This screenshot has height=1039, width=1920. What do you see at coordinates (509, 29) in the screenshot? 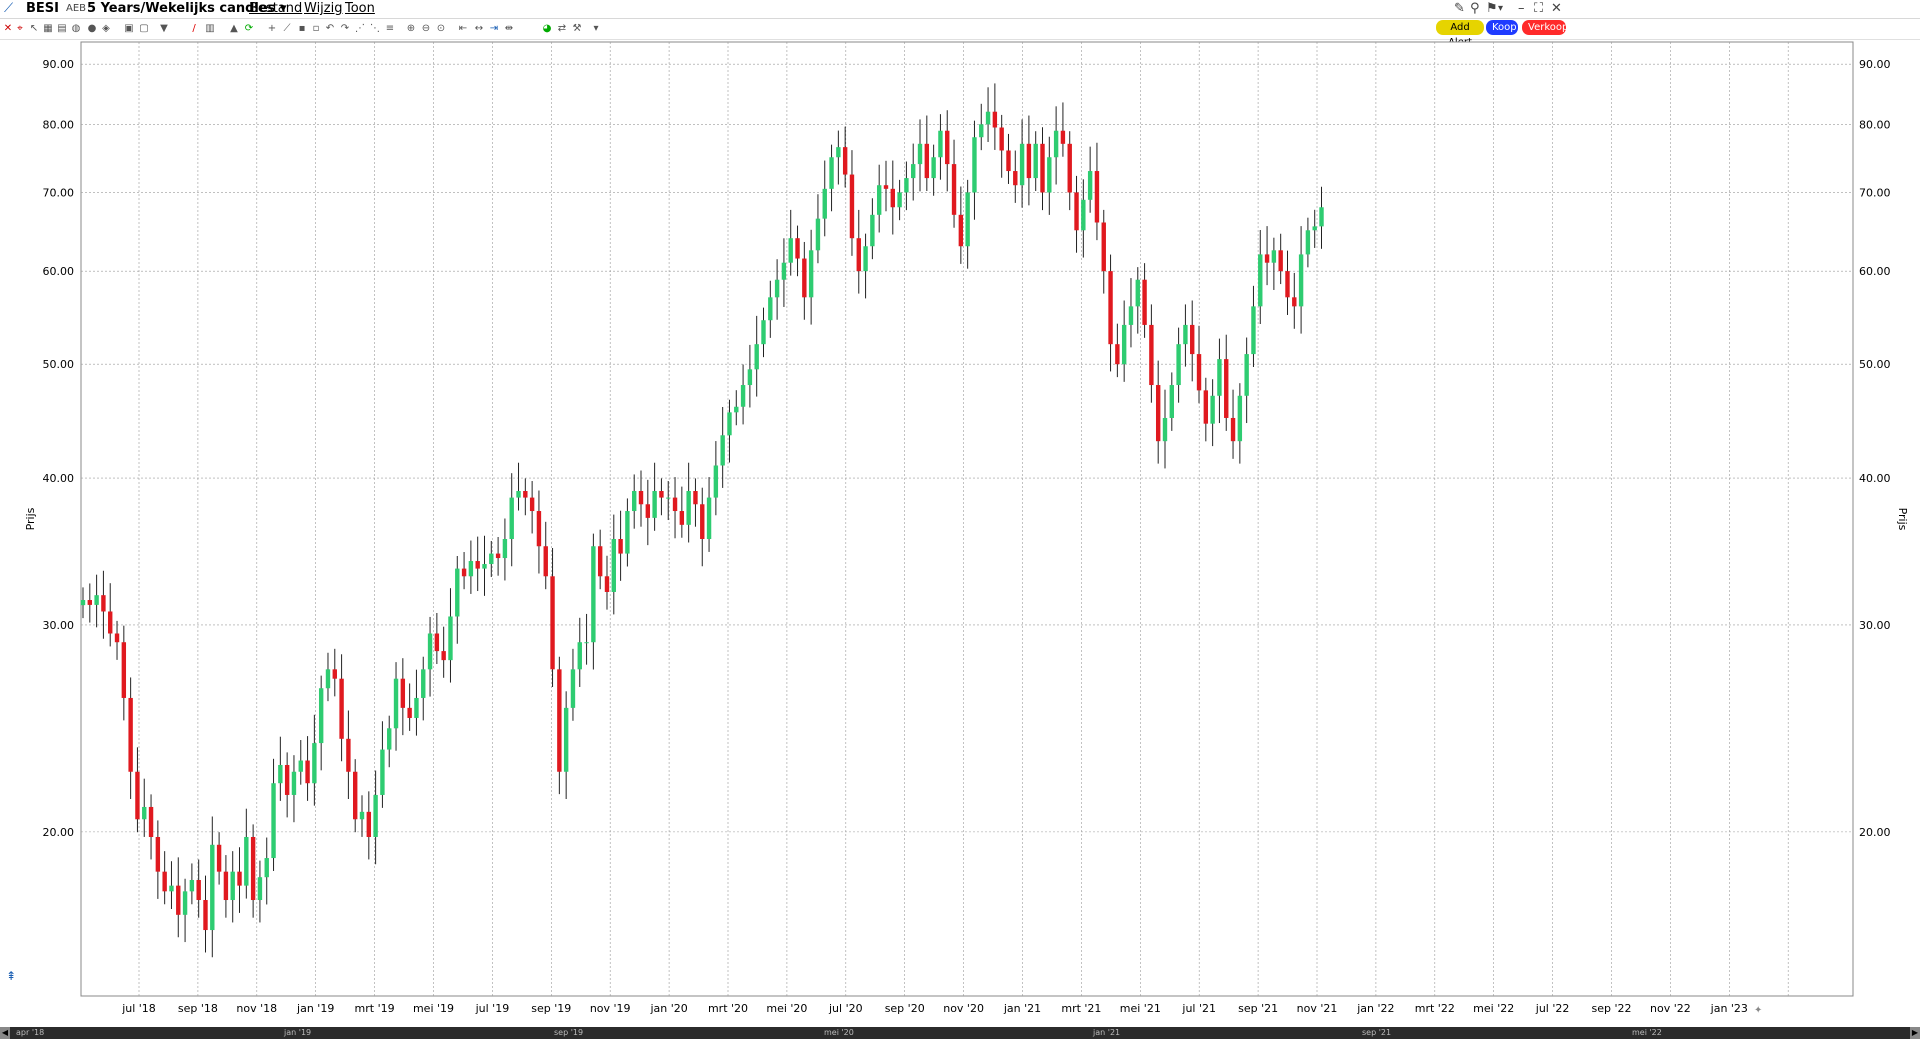
I see `split-icon: ⇹` at bounding box center [509, 29].